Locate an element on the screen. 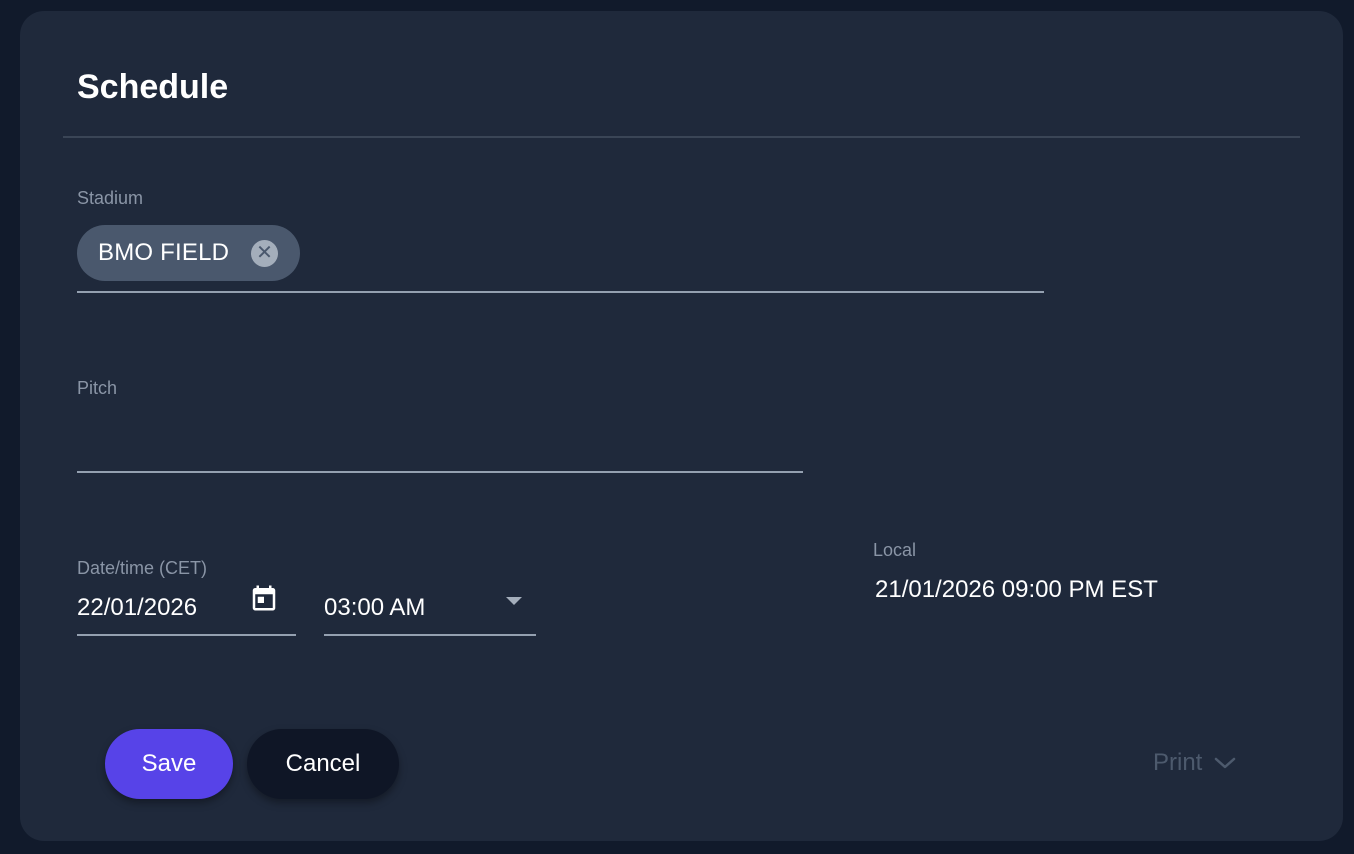 Image resolution: width=1354 pixels, height=854 pixels. title-divider is located at coordinates (681, 137).